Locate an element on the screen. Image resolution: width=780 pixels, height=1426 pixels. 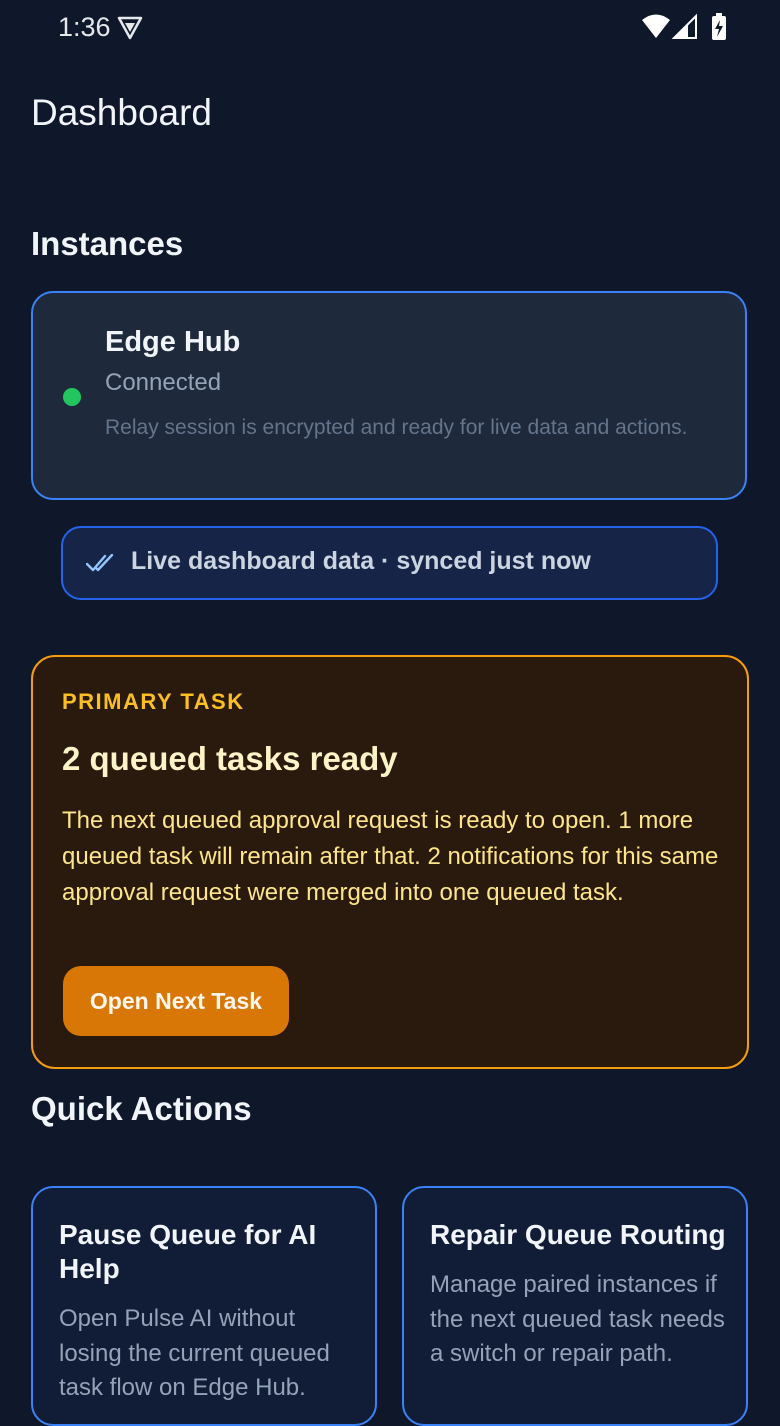
page-title: Dashboard is located at coordinates (122, 112).